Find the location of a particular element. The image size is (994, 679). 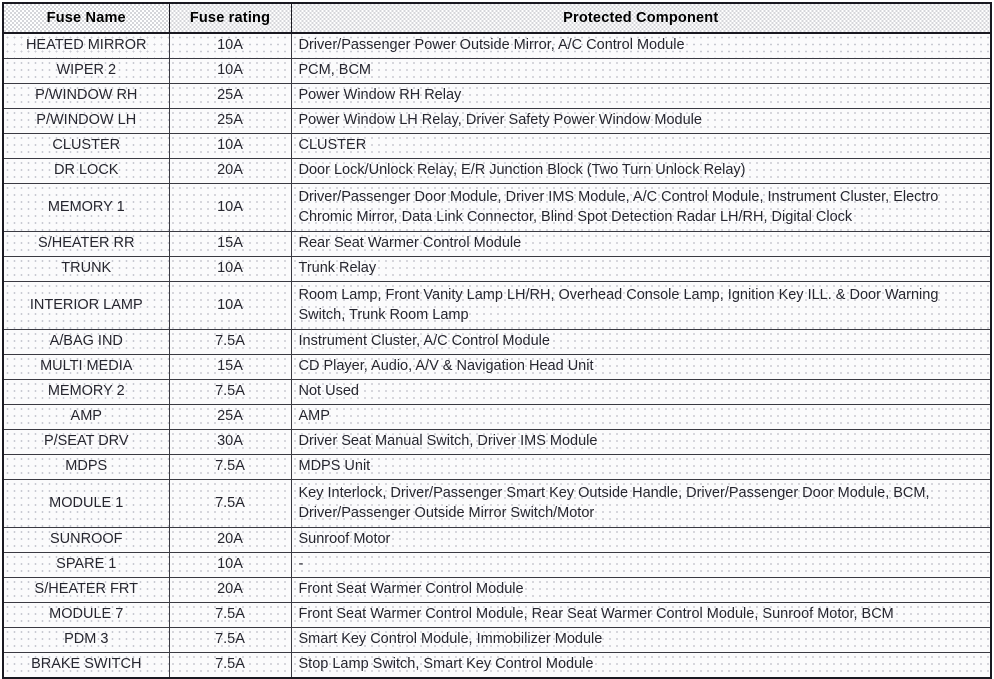

cell-fuse-name: S/HEATER FRT is located at coordinates (86, 590).